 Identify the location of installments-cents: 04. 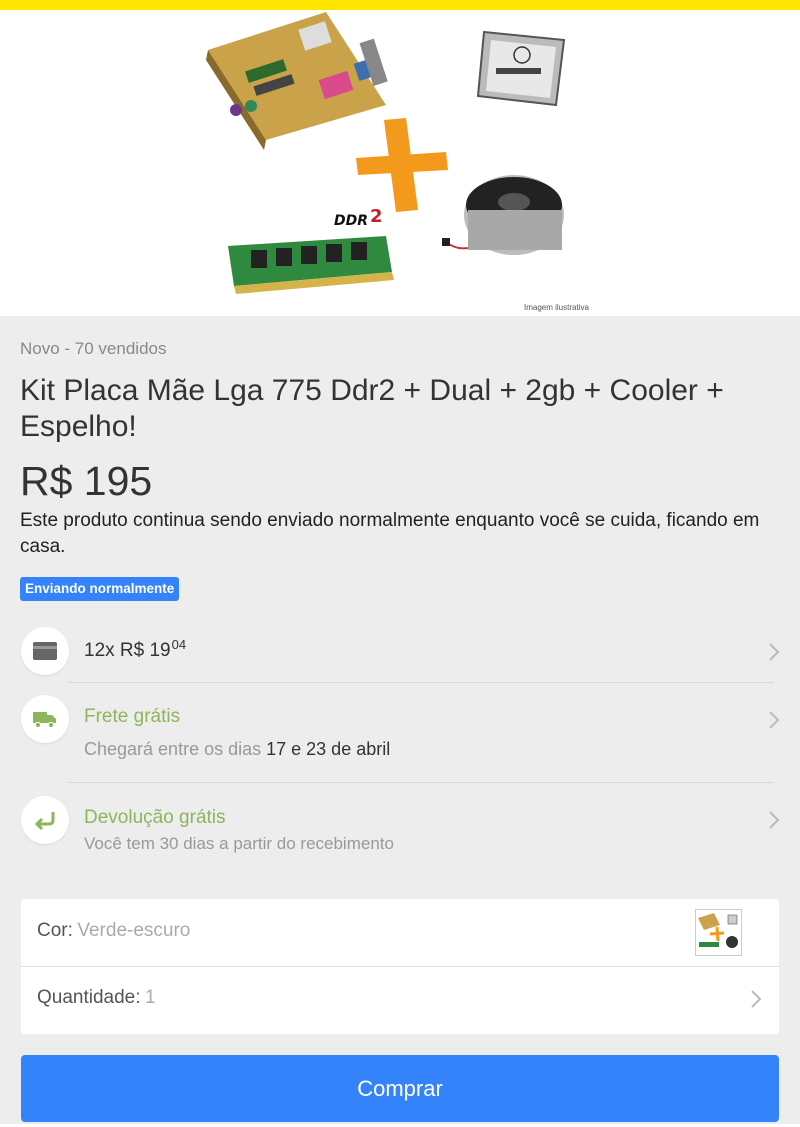
(179, 644).